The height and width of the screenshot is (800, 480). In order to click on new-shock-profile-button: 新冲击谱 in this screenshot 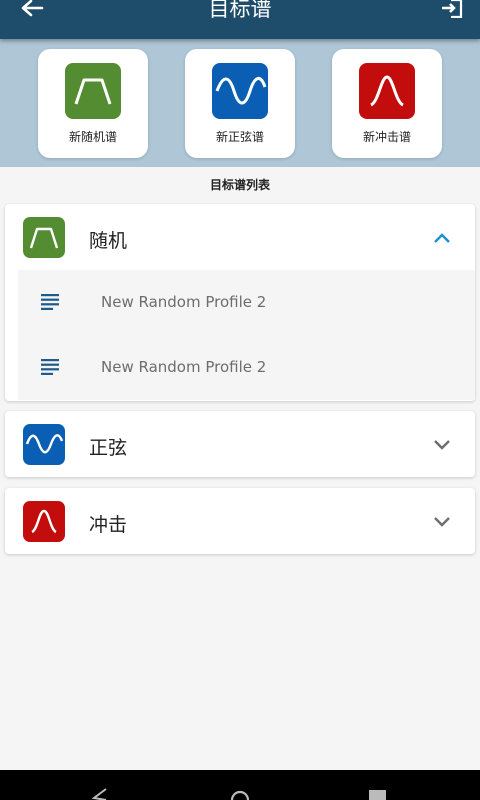, I will do `click(387, 103)`.